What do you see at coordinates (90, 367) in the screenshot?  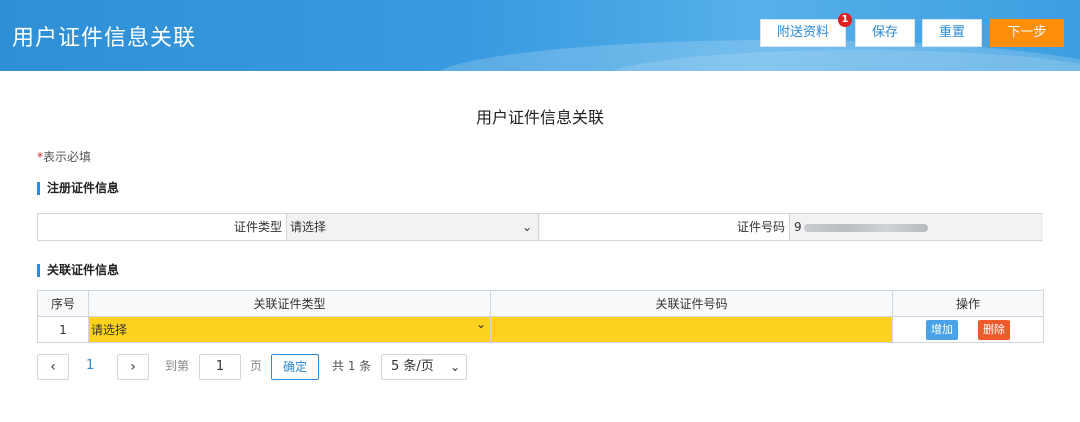 I see `current-page-number: 1` at bounding box center [90, 367].